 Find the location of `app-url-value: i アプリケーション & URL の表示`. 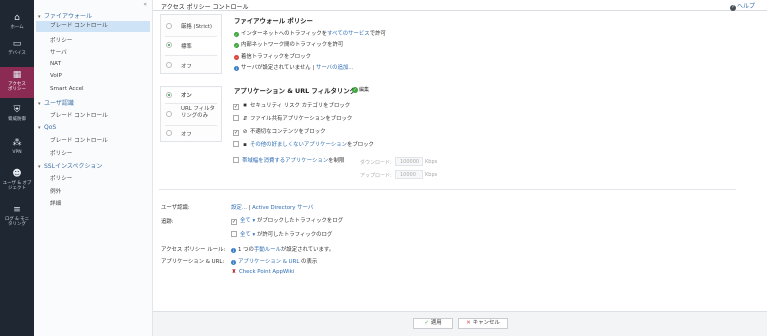

app-url-value: i アプリケーション & URL の表示 is located at coordinates (274, 261).